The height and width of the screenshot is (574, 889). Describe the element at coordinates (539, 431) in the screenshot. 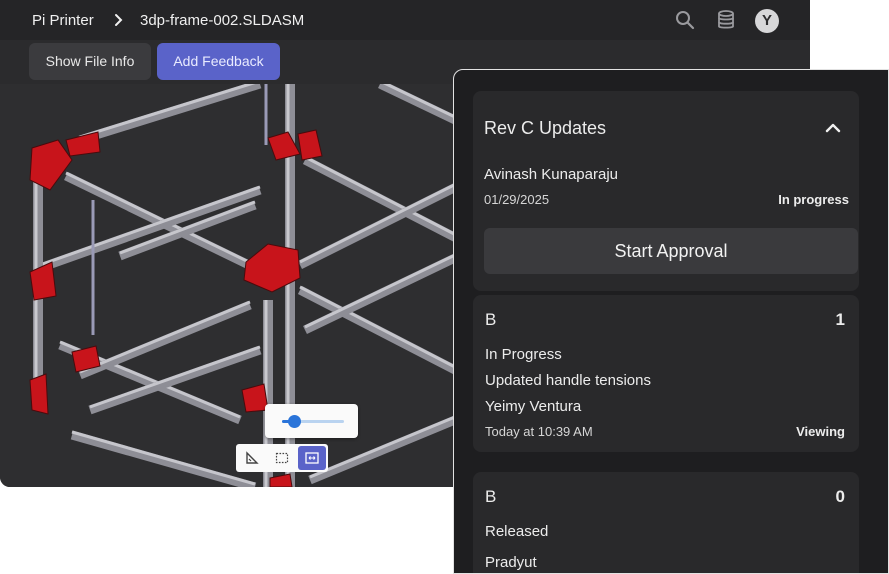

I see `version-time: Today at 10:39 AM` at that location.